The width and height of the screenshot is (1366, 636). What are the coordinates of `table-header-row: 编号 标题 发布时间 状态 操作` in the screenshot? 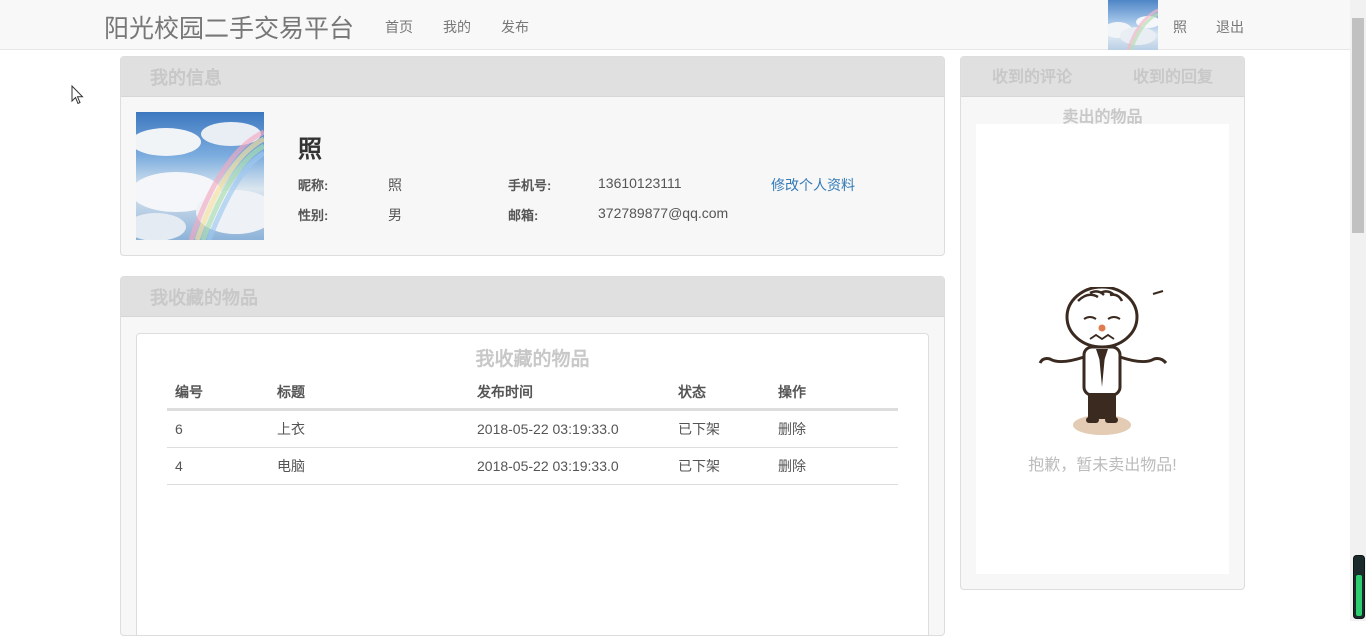 It's located at (532, 393).